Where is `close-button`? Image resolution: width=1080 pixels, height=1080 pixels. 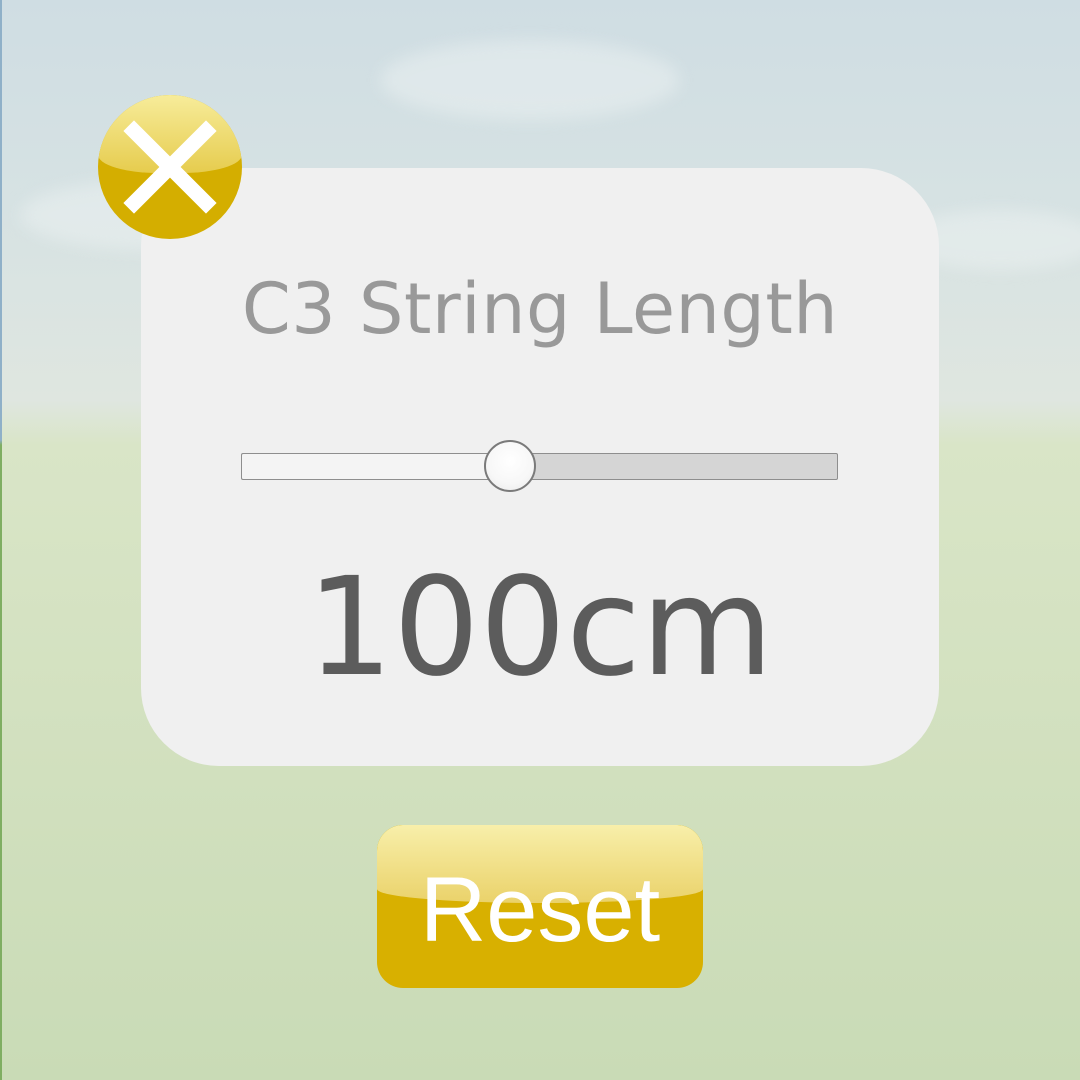
close-button is located at coordinates (170, 167).